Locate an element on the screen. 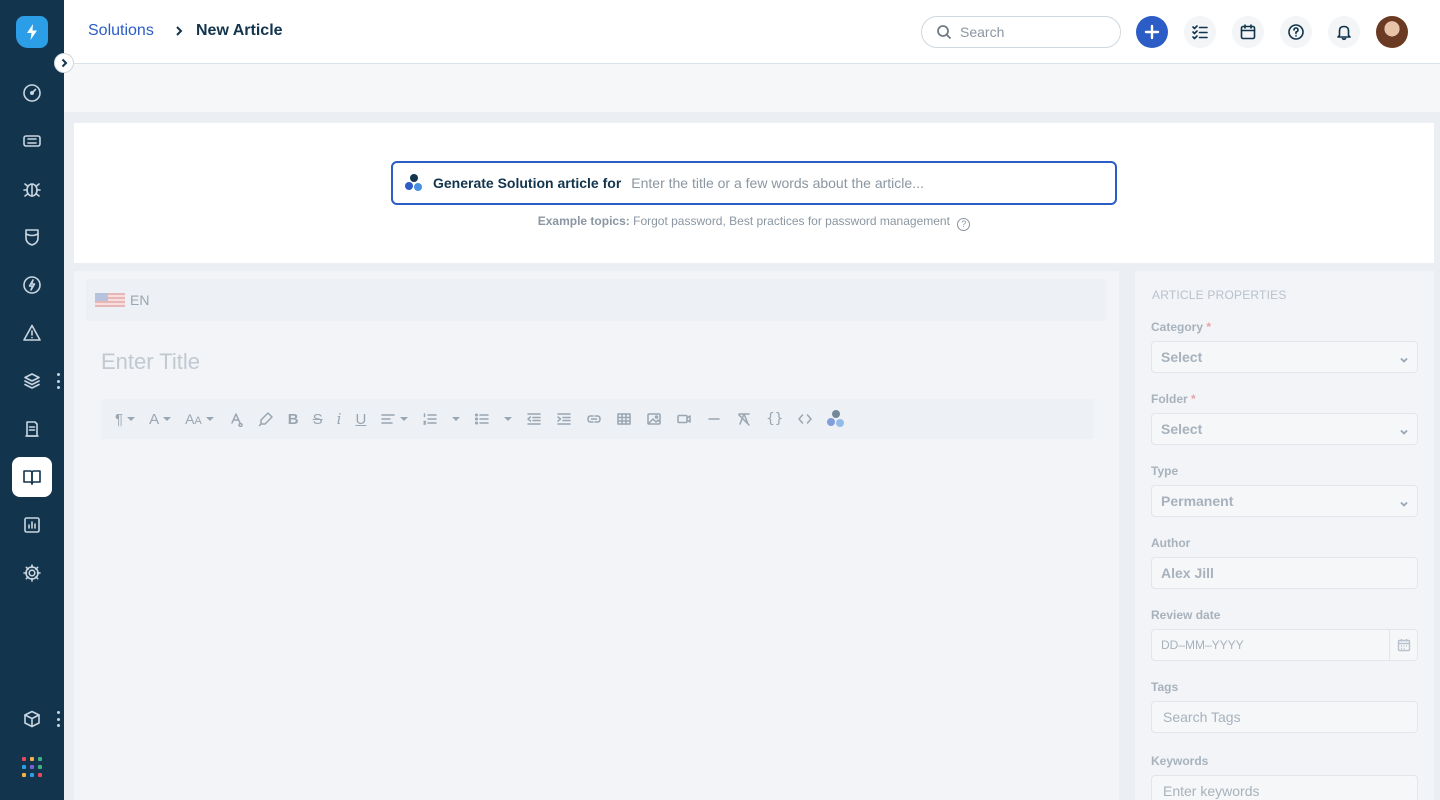 This screenshot has width=1440, height=800. type-value: Permanent is located at coordinates (1197, 501).